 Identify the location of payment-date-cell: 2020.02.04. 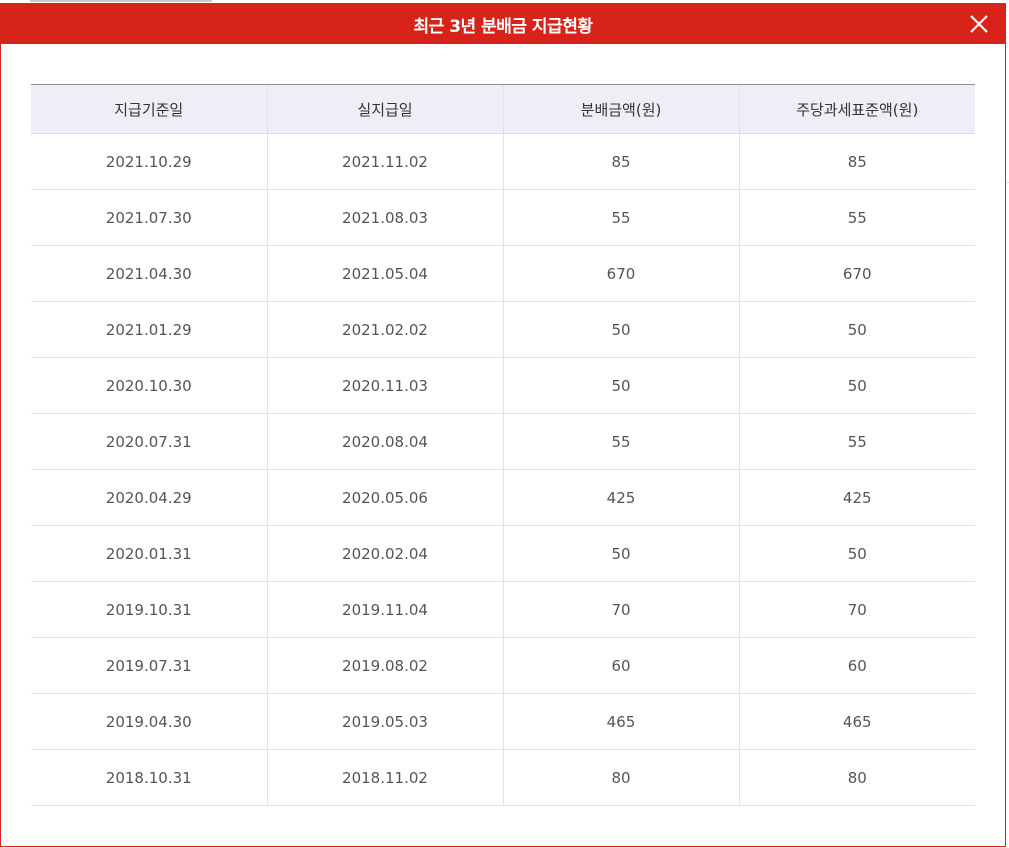
(384, 553).